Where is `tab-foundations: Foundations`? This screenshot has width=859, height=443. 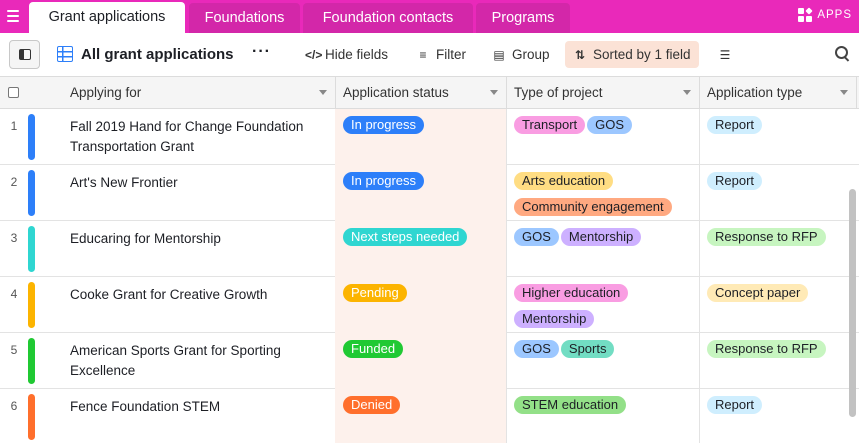
tab-foundations: Foundations is located at coordinates (244, 18).